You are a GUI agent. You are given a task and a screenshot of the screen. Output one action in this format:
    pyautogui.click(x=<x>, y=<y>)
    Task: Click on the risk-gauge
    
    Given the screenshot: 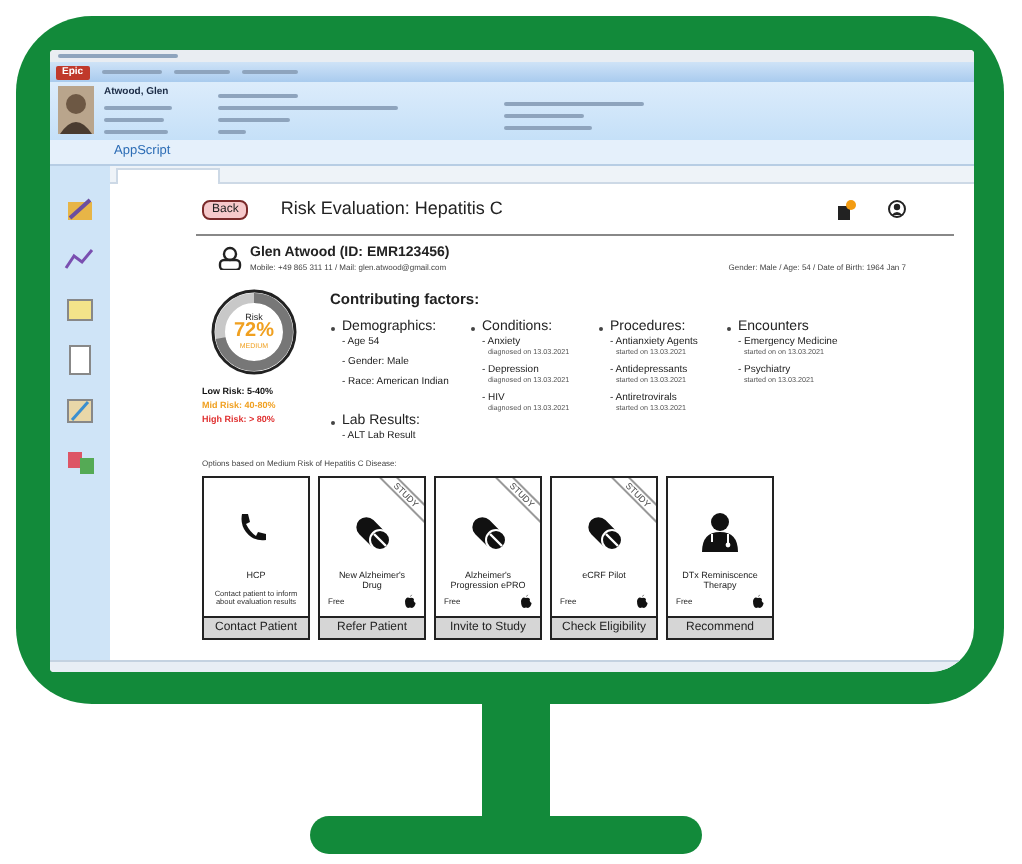 What is the action you would take?
    pyautogui.click(x=254, y=331)
    